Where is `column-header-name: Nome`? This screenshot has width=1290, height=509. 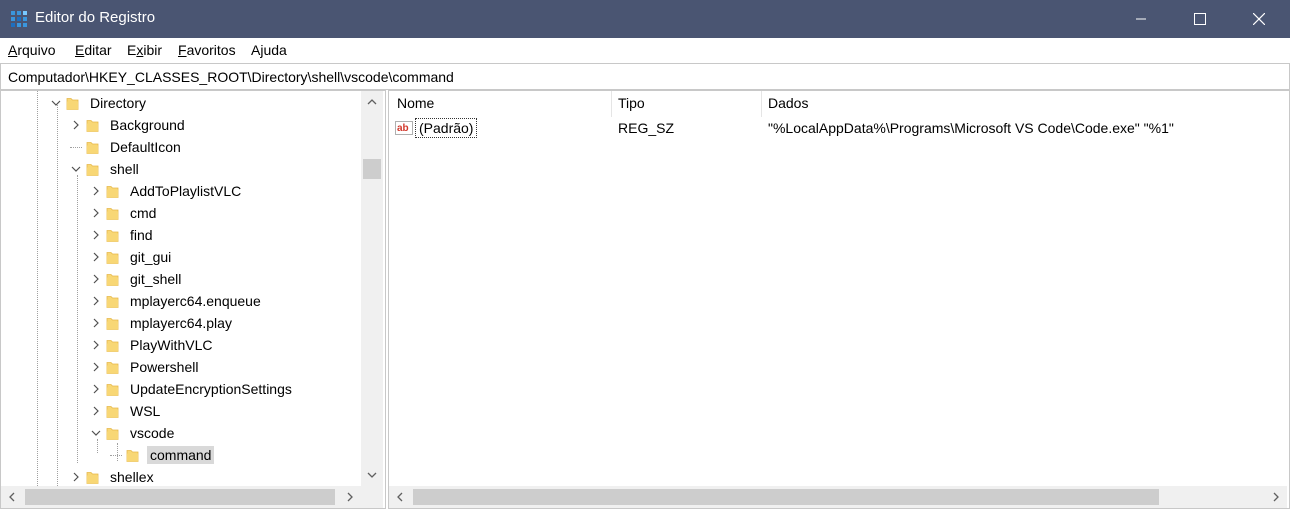
column-header-name: Nome is located at coordinates (415, 106).